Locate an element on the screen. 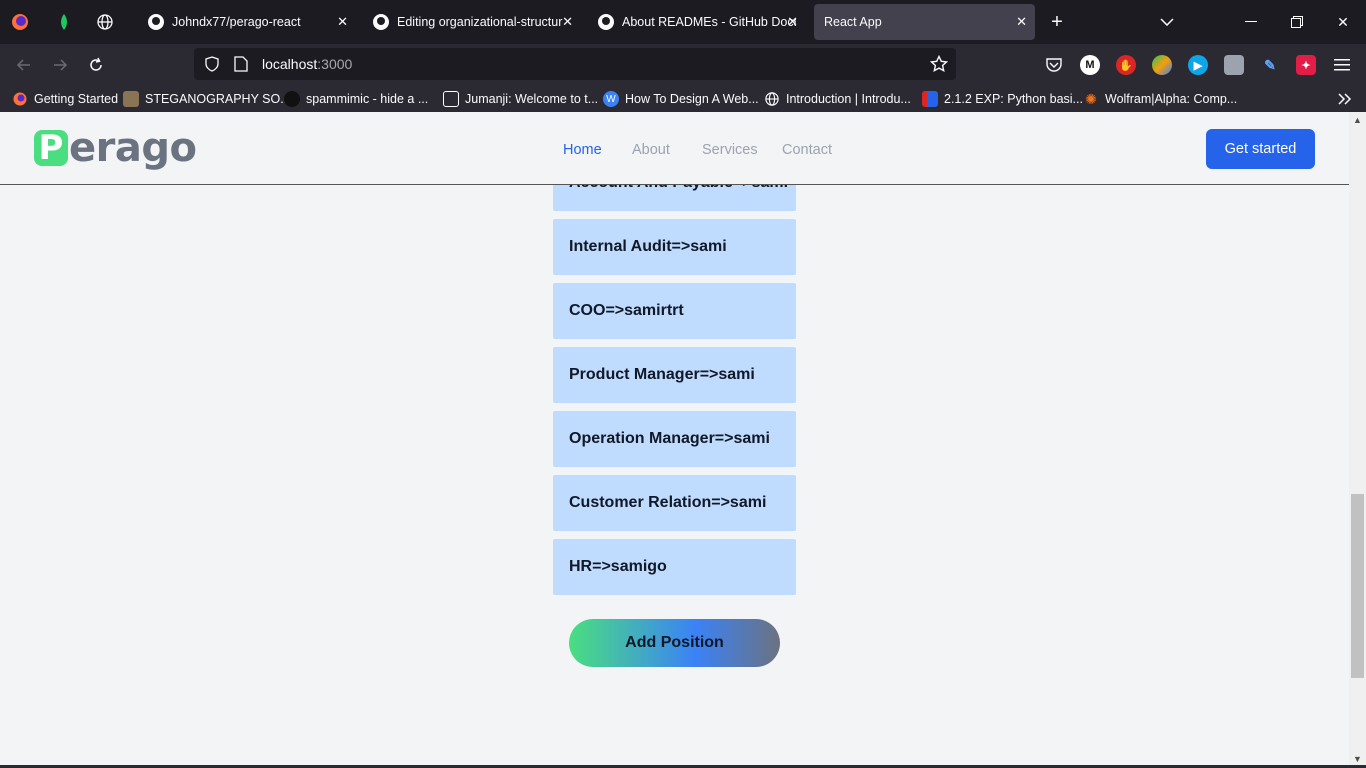 The width and height of the screenshot is (1366, 768). monitor-icon is located at coordinates (451, 99).